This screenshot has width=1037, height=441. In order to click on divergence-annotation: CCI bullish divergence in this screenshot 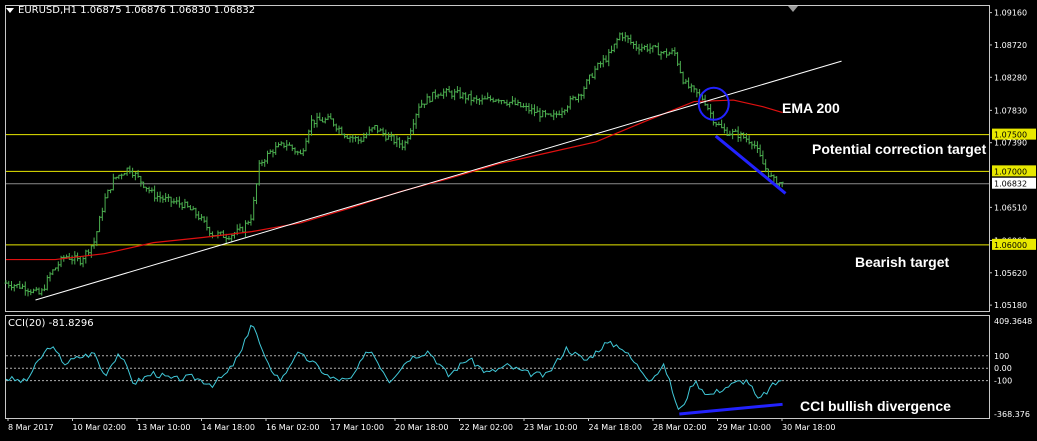, I will do `click(875, 406)`.